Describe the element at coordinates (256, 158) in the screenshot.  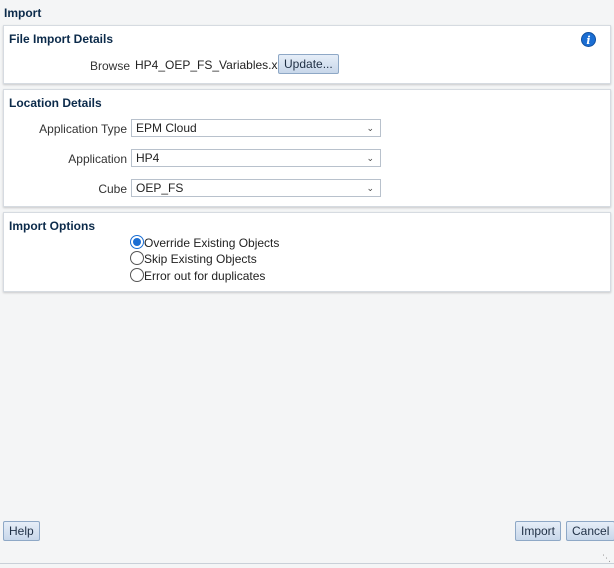
I see `application-select: HP4 ⌄` at that location.